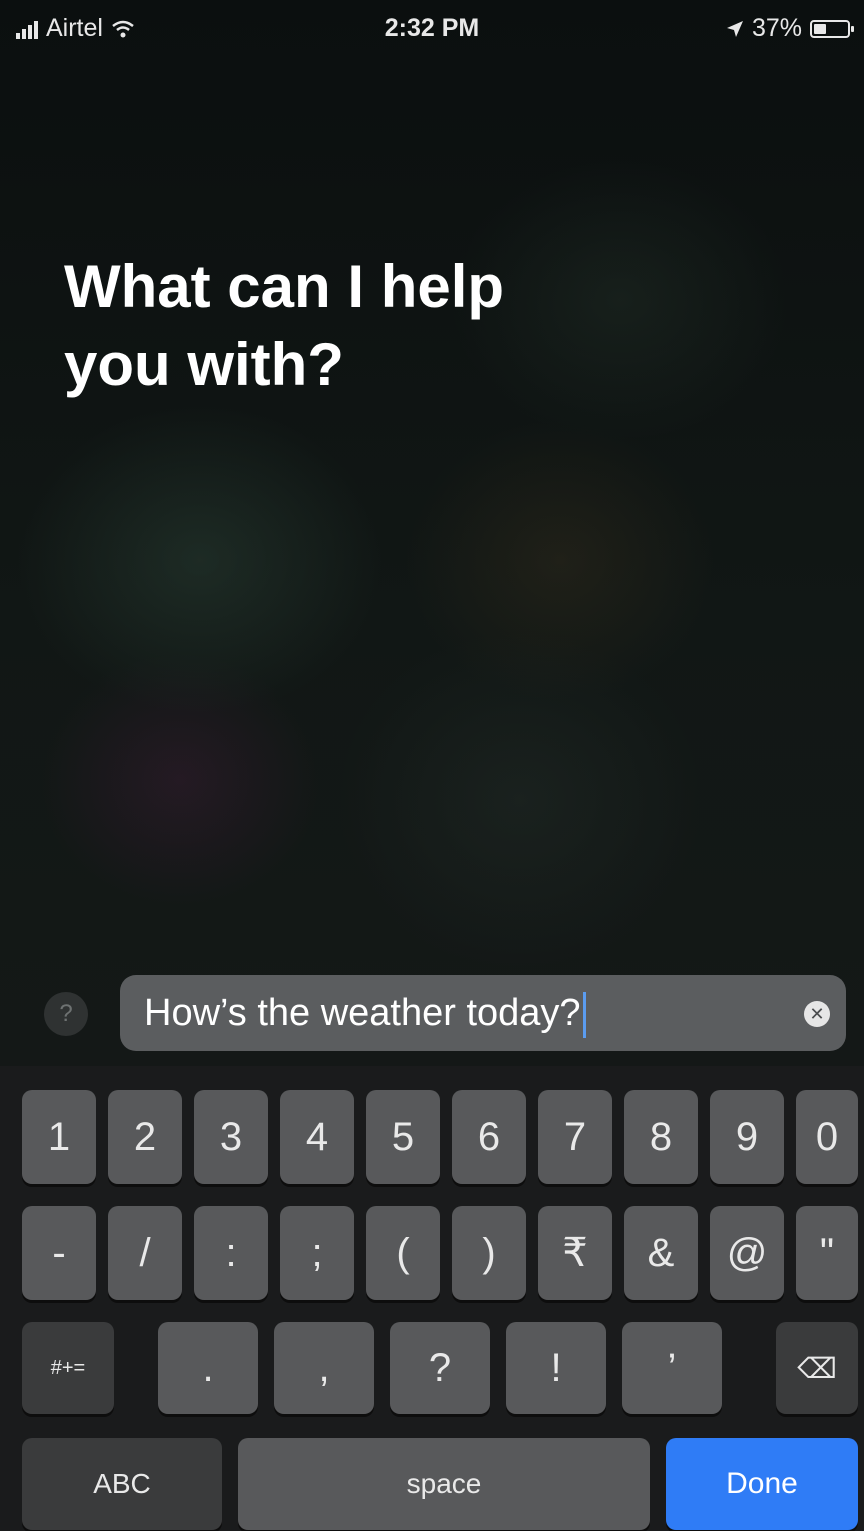 This screenshot has height=1531, width=864. I want to click on key-space: space, so click(444, 1484).